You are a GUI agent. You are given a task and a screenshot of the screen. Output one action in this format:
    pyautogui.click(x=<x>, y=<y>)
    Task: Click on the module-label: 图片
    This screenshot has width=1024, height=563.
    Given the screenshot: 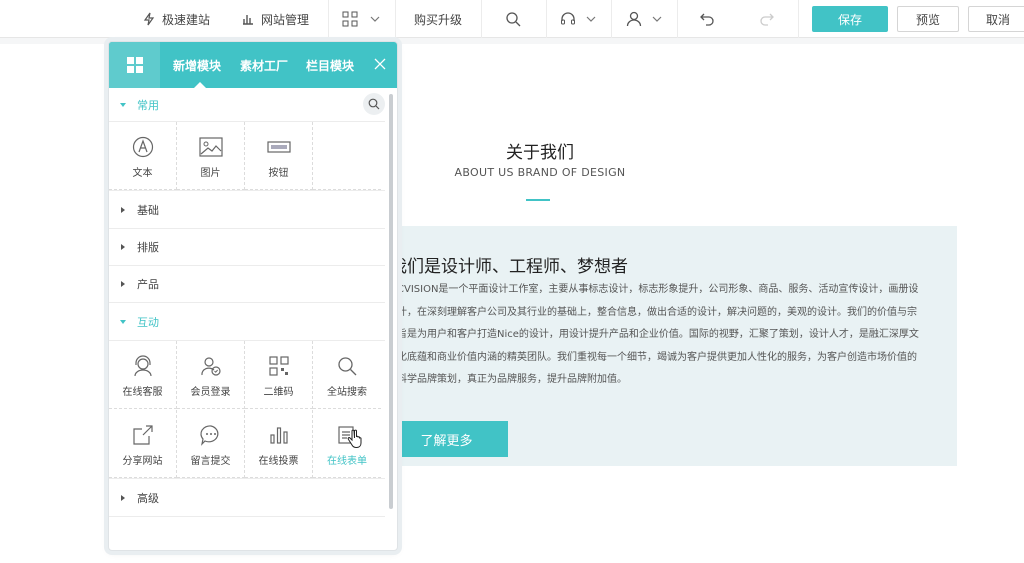 What is the action you would take?
    pyautogui.click(x=210, y=173)
    